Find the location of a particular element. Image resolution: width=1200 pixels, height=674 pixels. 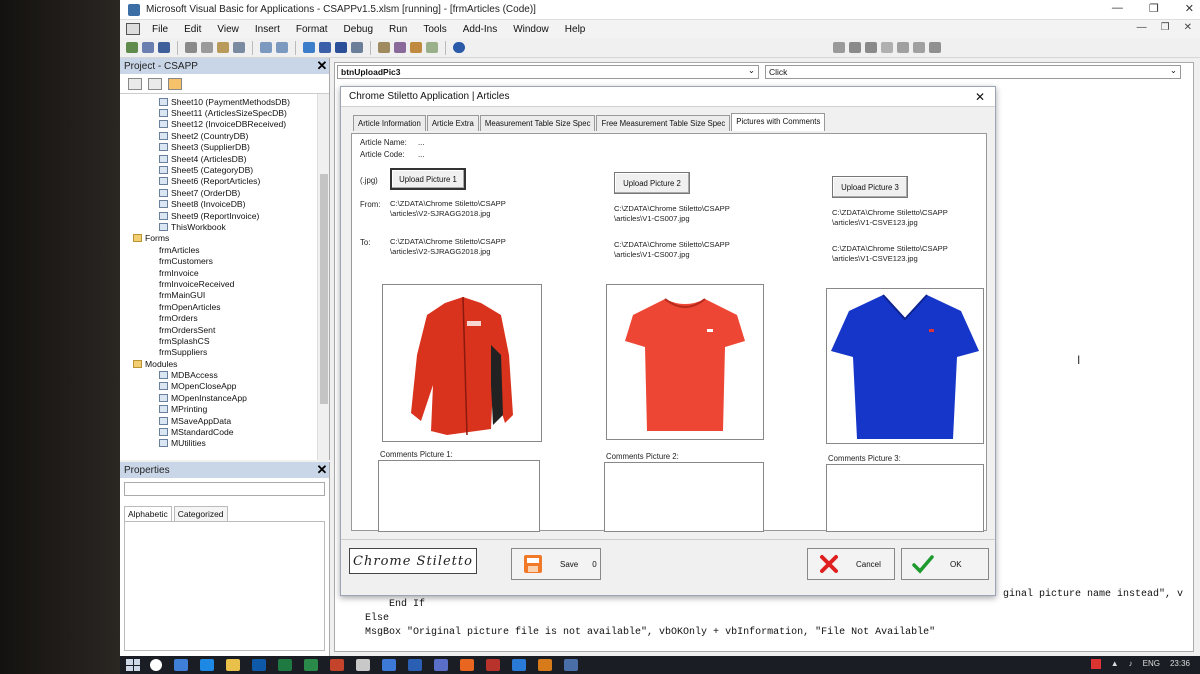

tree-item-frminvoicereceived: frmInvoiceReceived is located at coordinates (234, 234).